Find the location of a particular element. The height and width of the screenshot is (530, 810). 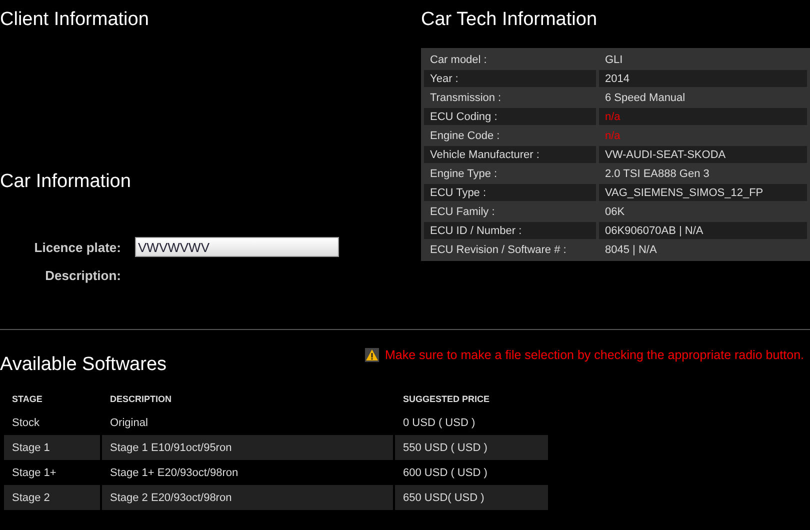

table-cell-text: Engine Type : is located at coordinates (463, 174).